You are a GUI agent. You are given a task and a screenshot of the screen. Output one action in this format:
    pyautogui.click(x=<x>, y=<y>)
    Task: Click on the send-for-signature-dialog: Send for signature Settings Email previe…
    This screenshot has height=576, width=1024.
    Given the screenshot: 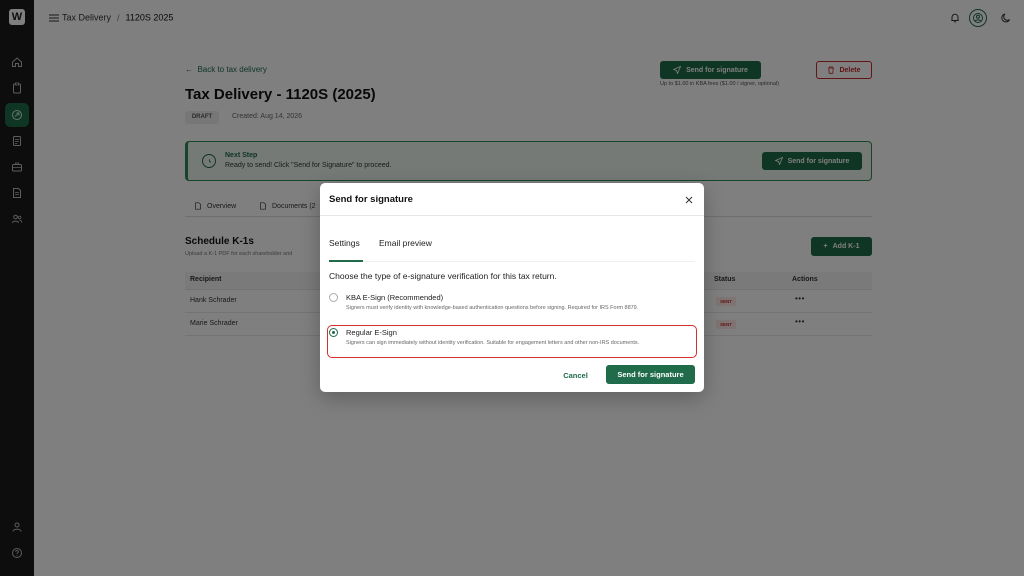 What is the action you would take?
    pyautogui.click(x=512, y=287)
    